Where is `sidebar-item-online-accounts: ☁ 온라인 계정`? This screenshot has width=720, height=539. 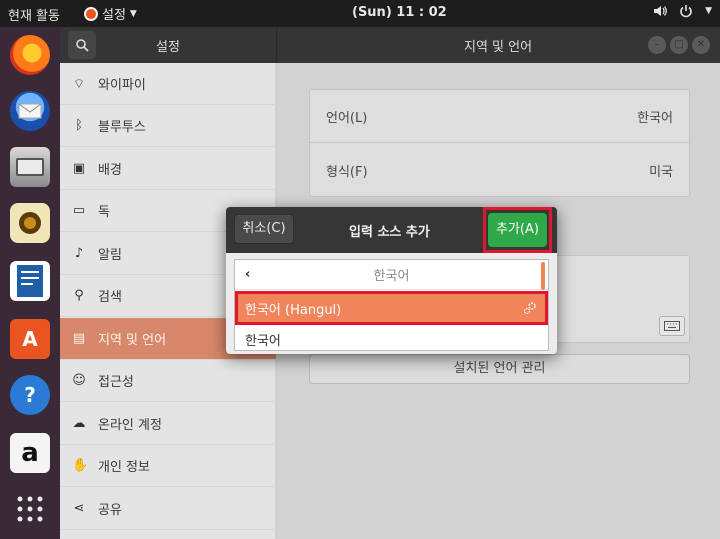
sidebar-item-online-accounts: ☁ 온라인 계정 is located at coordinates (168, 424).